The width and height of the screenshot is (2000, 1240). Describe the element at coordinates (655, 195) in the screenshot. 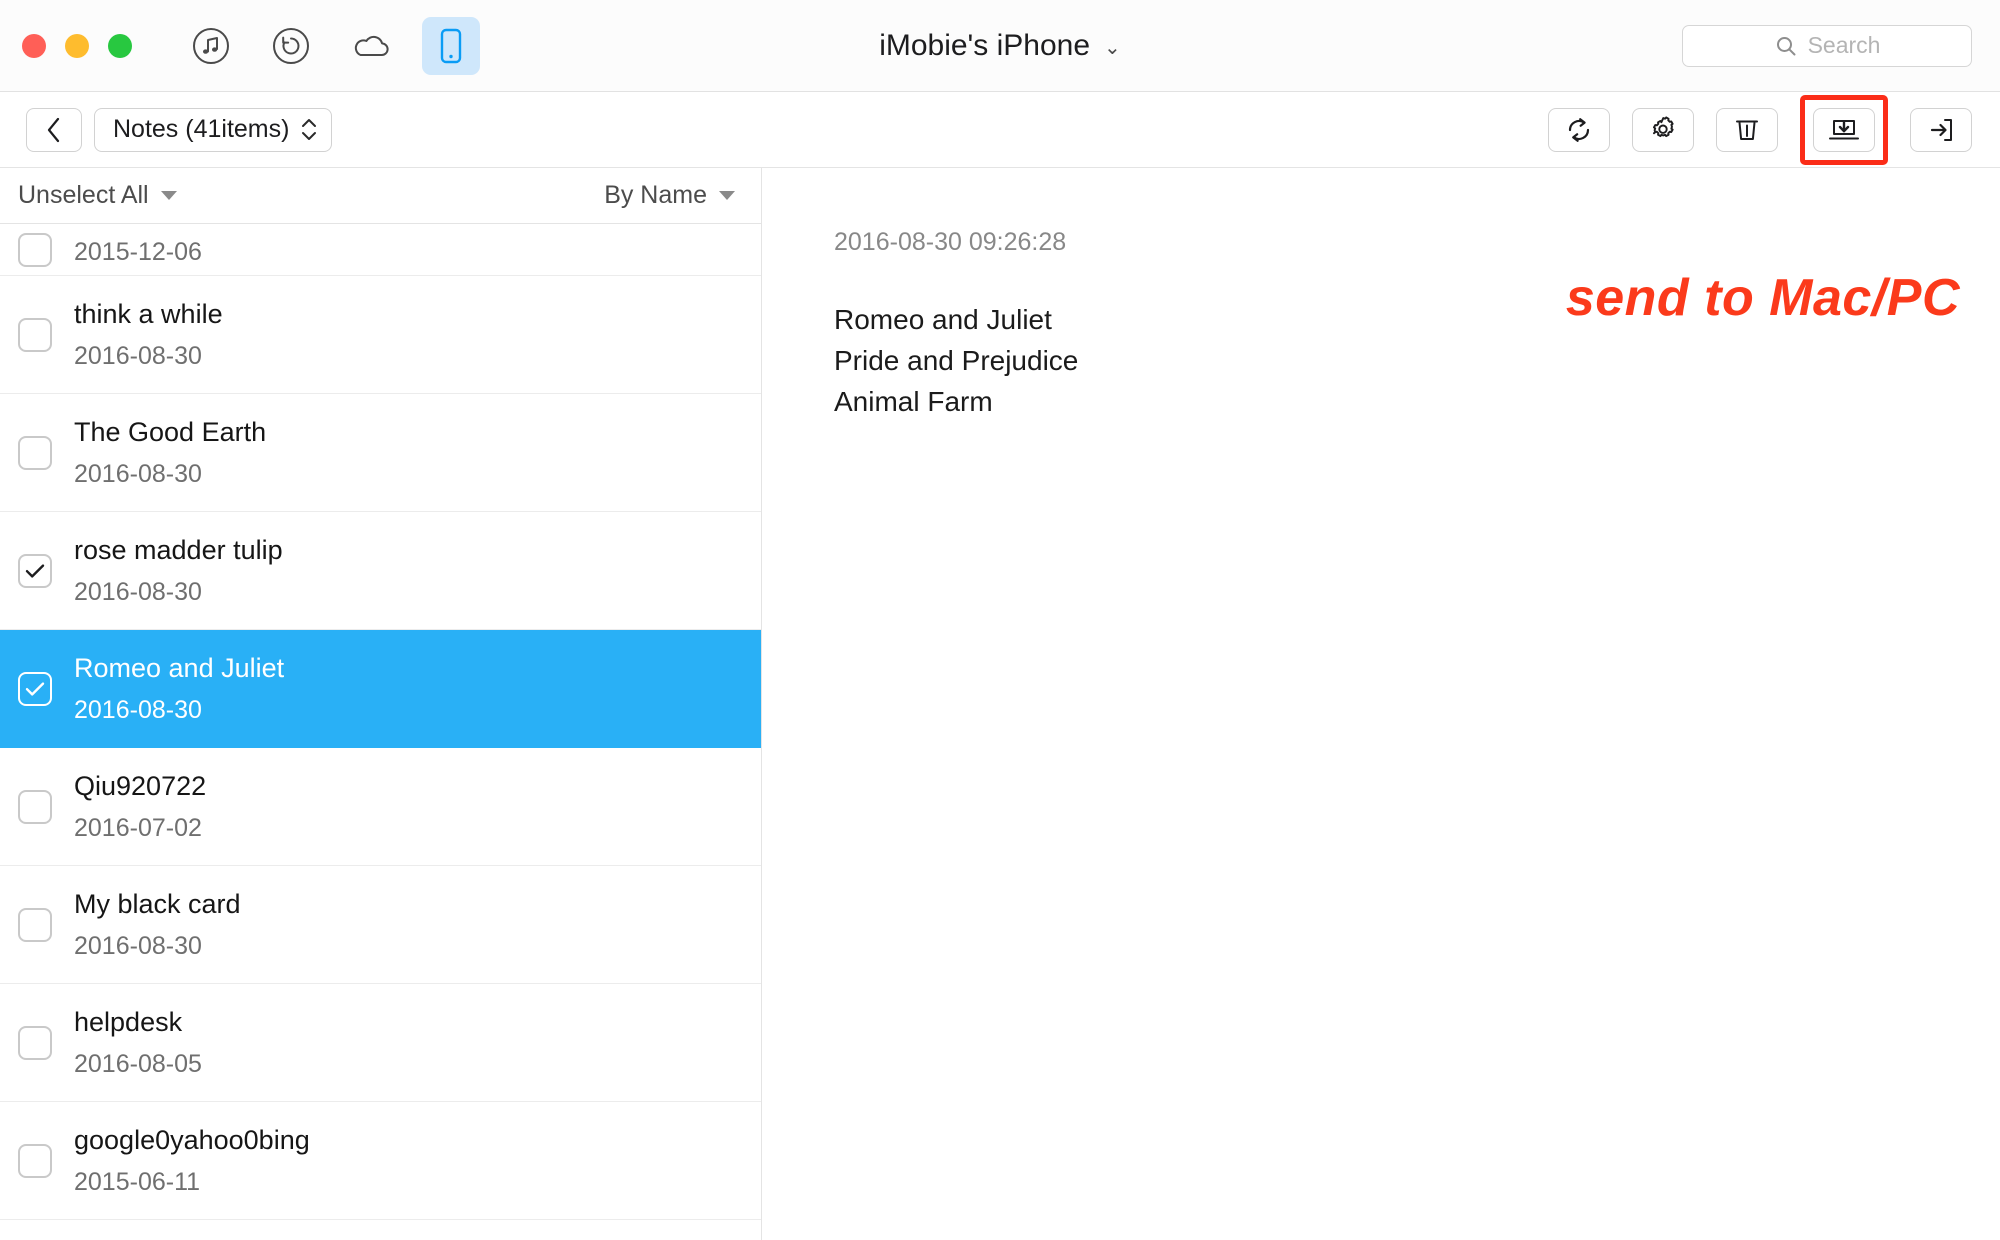

I see `sort-label: By Name` at that location.